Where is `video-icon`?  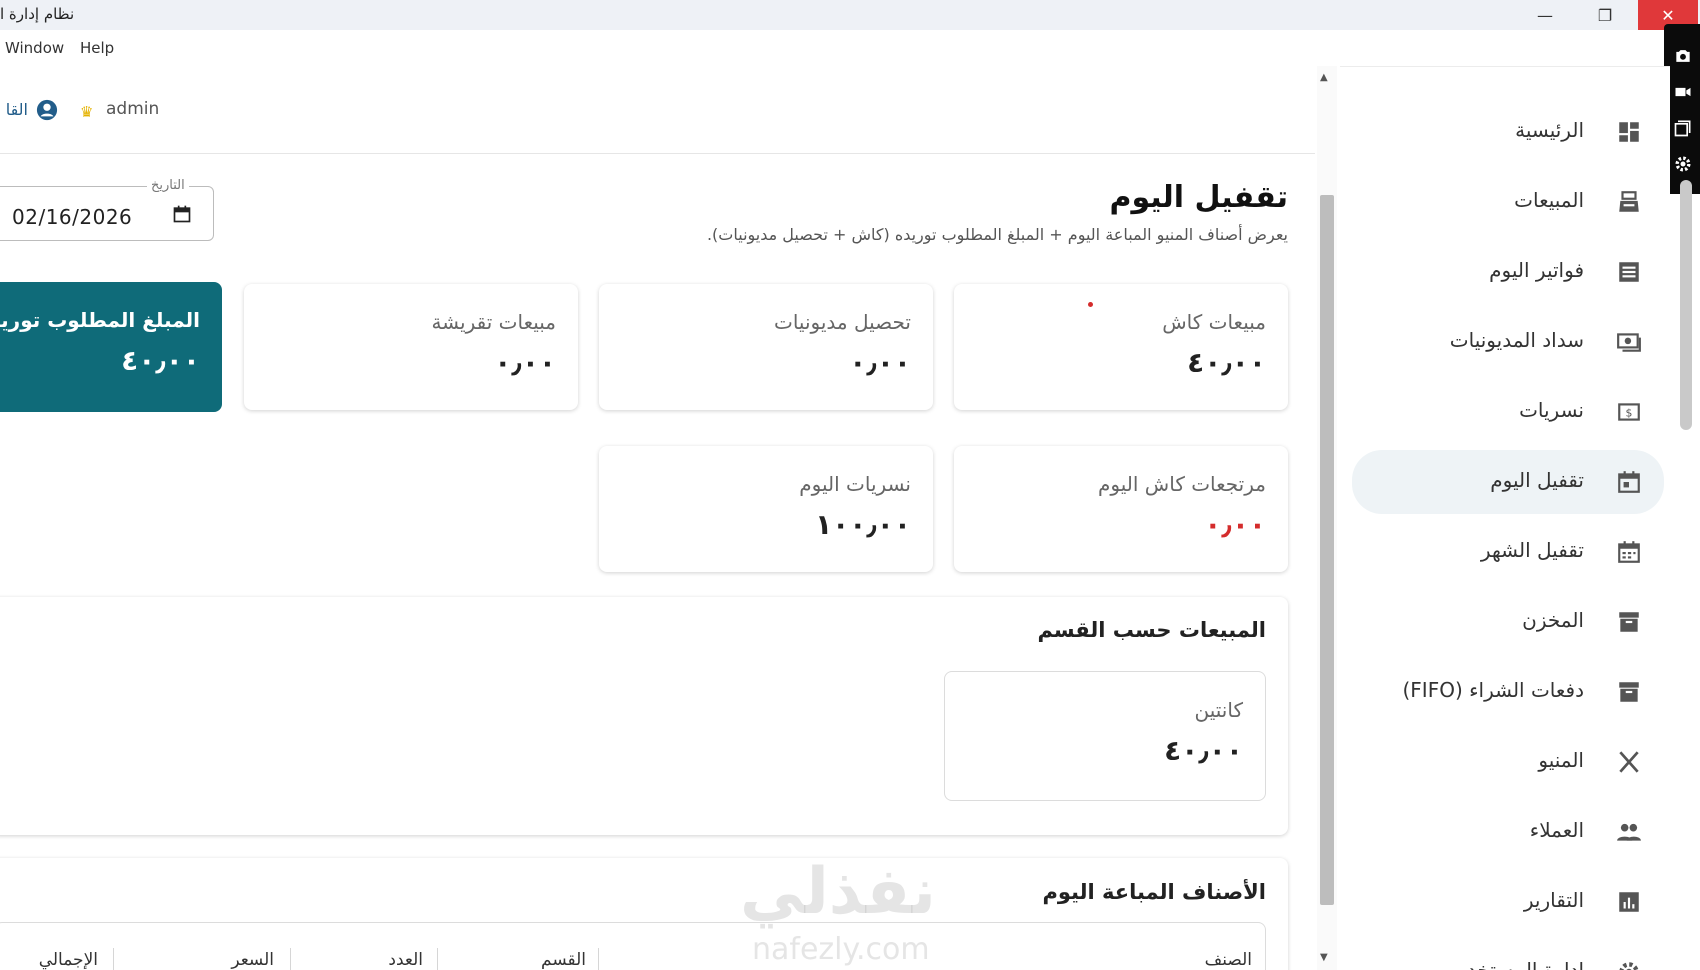
video-icon is located at coordinates (1683, 92).